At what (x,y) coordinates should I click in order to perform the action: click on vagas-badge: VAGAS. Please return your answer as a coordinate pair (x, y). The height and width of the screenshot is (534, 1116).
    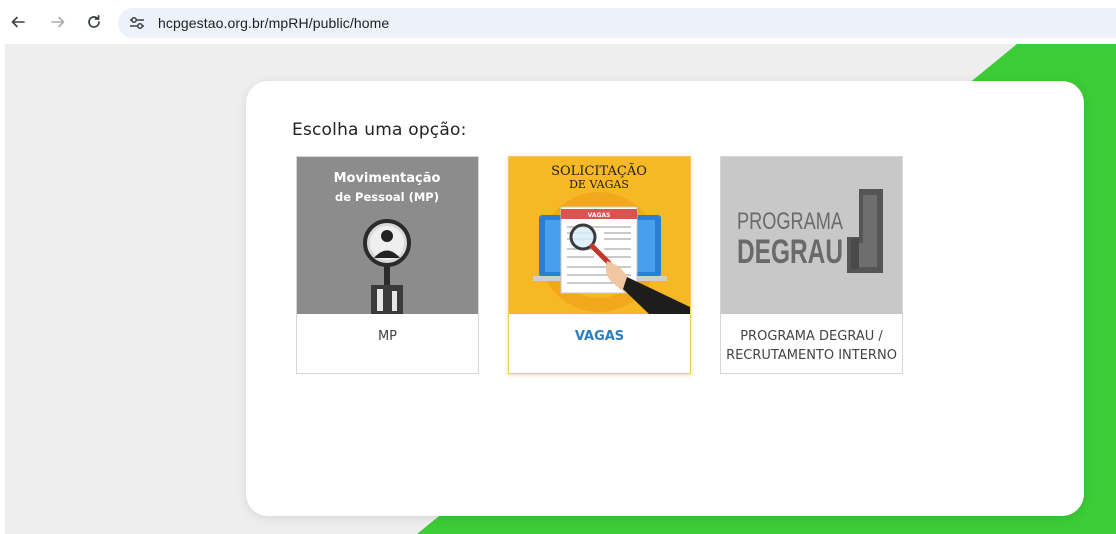
    Looking at the image, I should click on (599, 215).